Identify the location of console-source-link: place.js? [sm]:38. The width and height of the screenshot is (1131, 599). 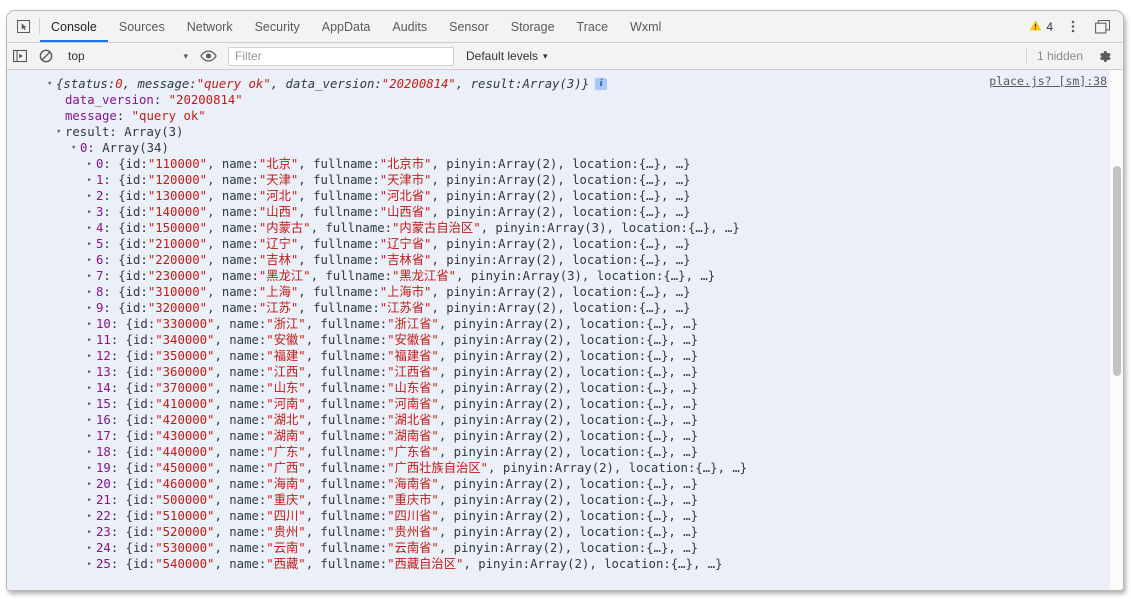
(1048, 81).